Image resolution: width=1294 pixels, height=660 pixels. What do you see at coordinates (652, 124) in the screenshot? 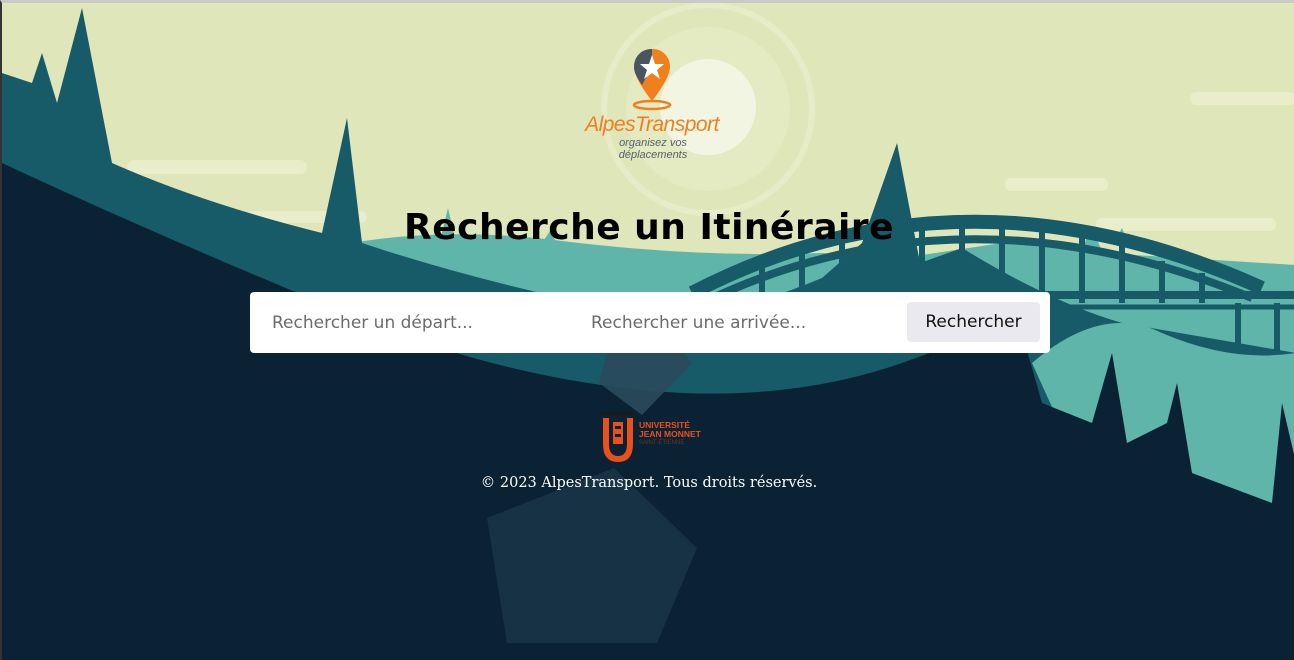
I see `brand-name: AlpesTransport` at bounding box center [652, 124].